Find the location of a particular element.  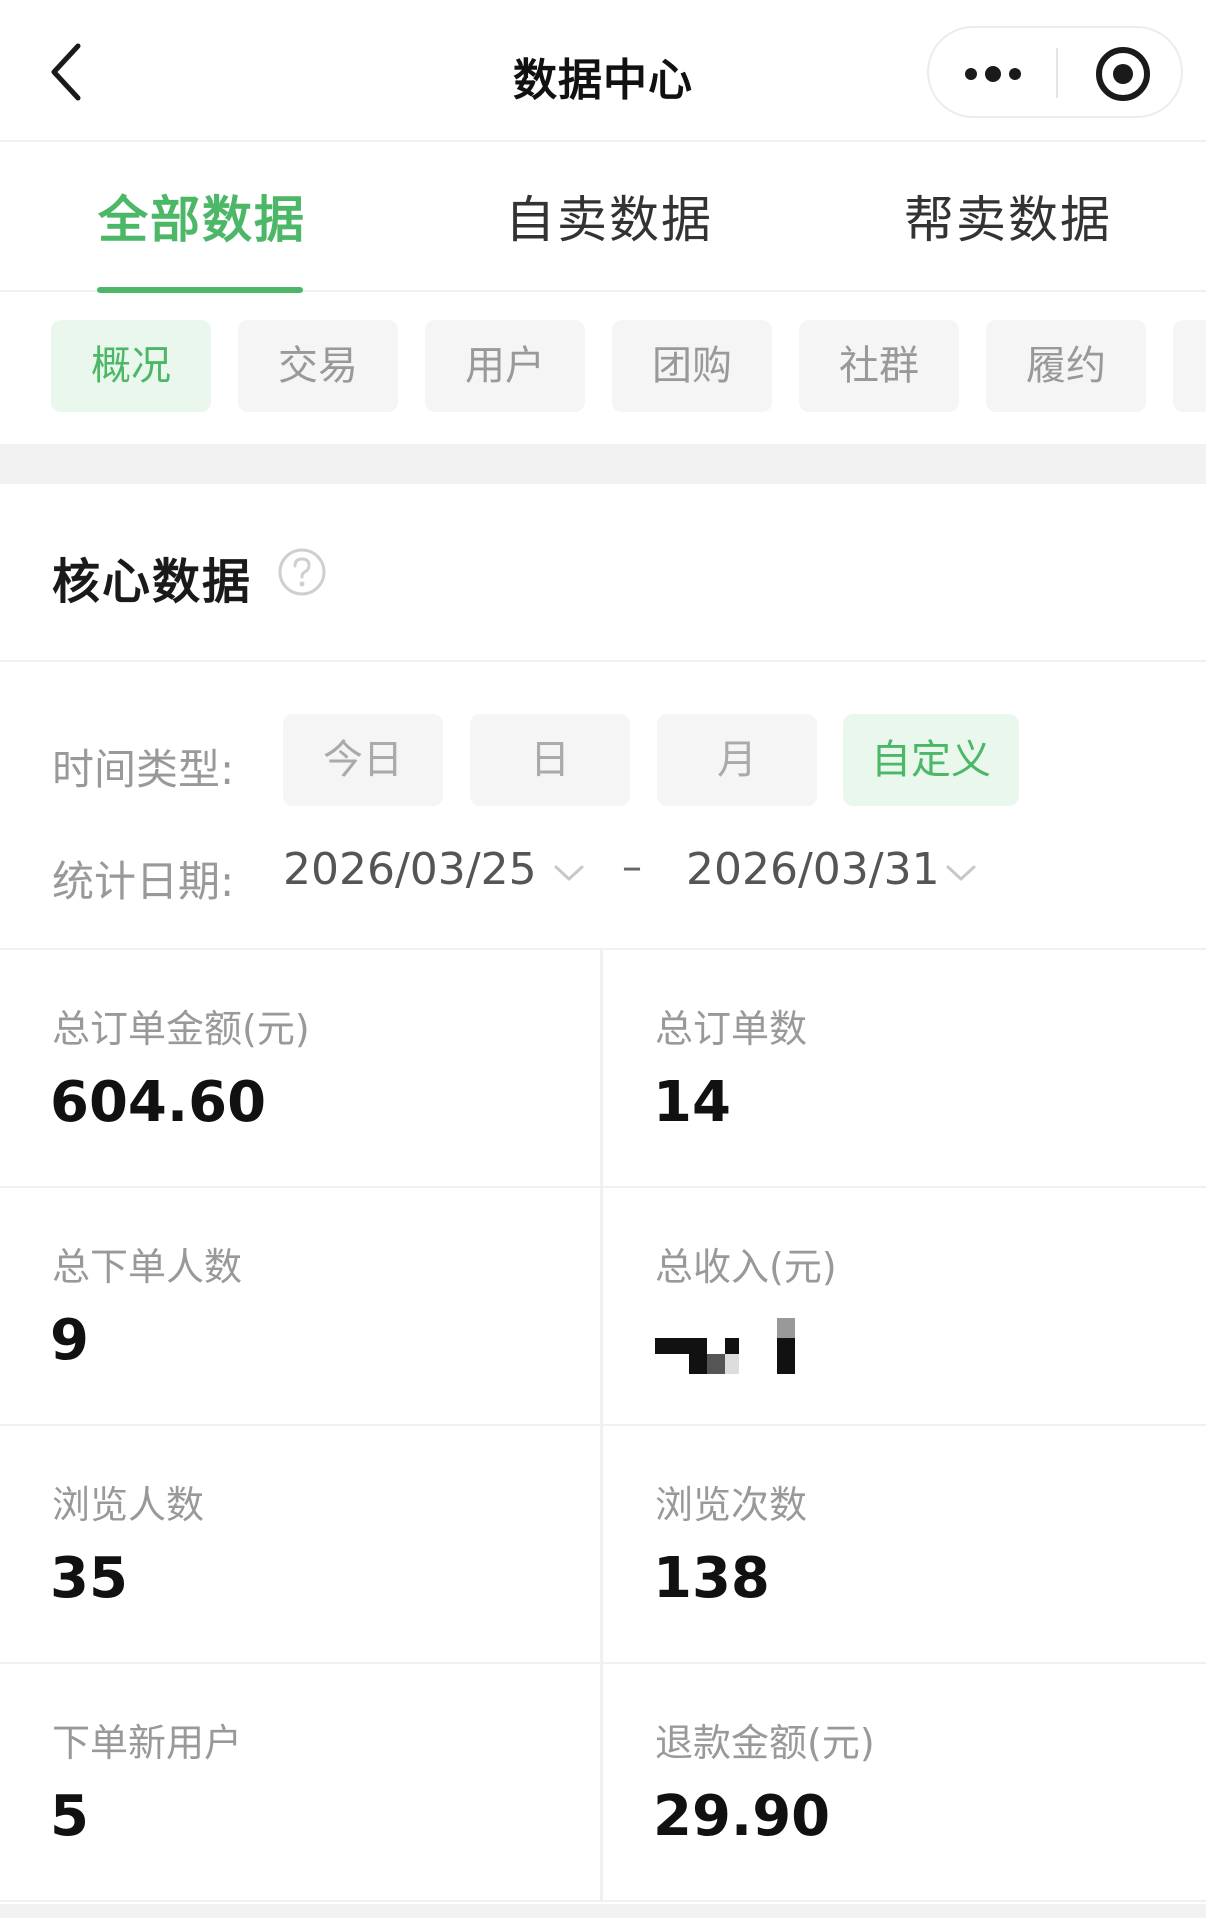

subtab-fulfillment: 履约 is located at coordinates (1066, 366).